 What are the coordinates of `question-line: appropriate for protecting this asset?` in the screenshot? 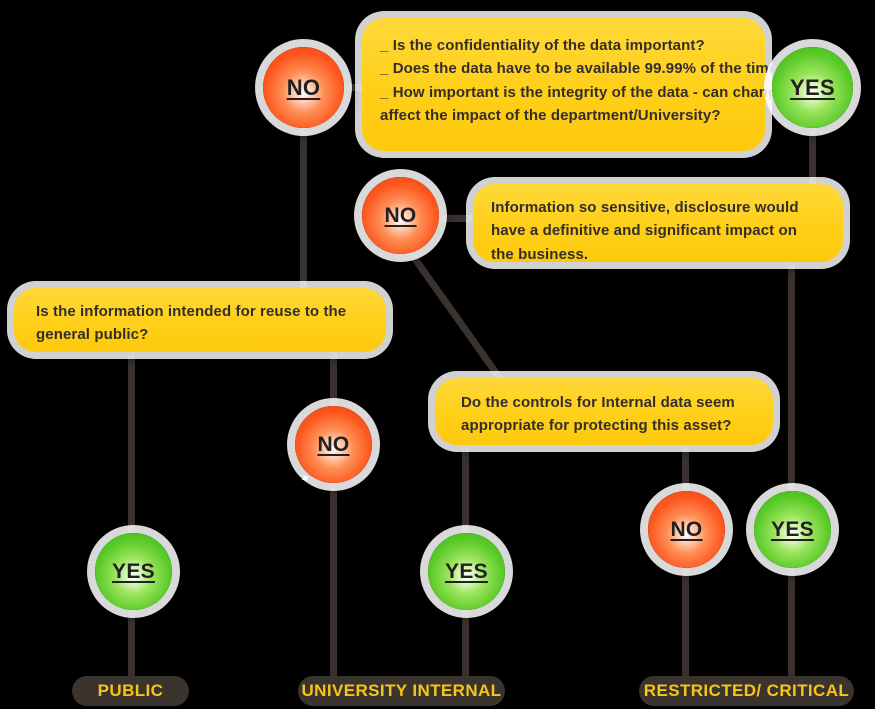 It's located at (596, 426).